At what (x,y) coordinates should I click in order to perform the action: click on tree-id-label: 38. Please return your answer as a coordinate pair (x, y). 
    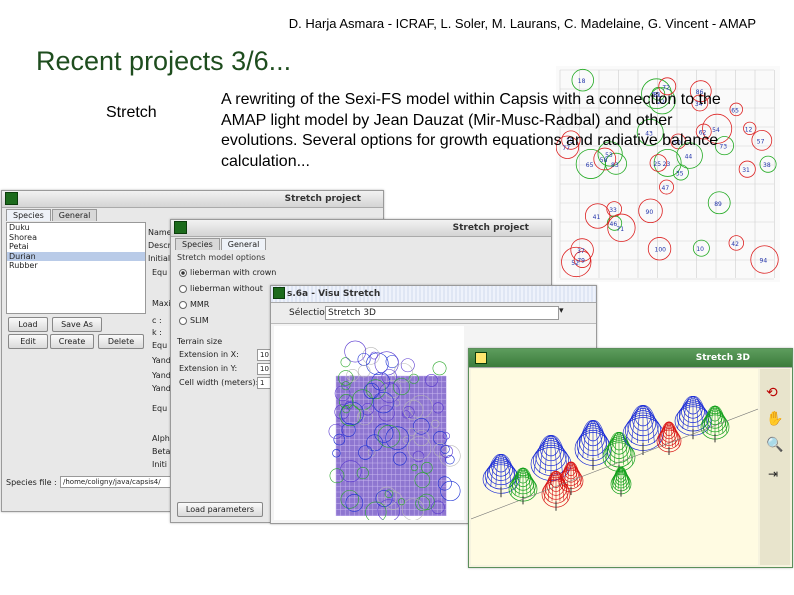
    Looking at the image, I should click on (767, 165).